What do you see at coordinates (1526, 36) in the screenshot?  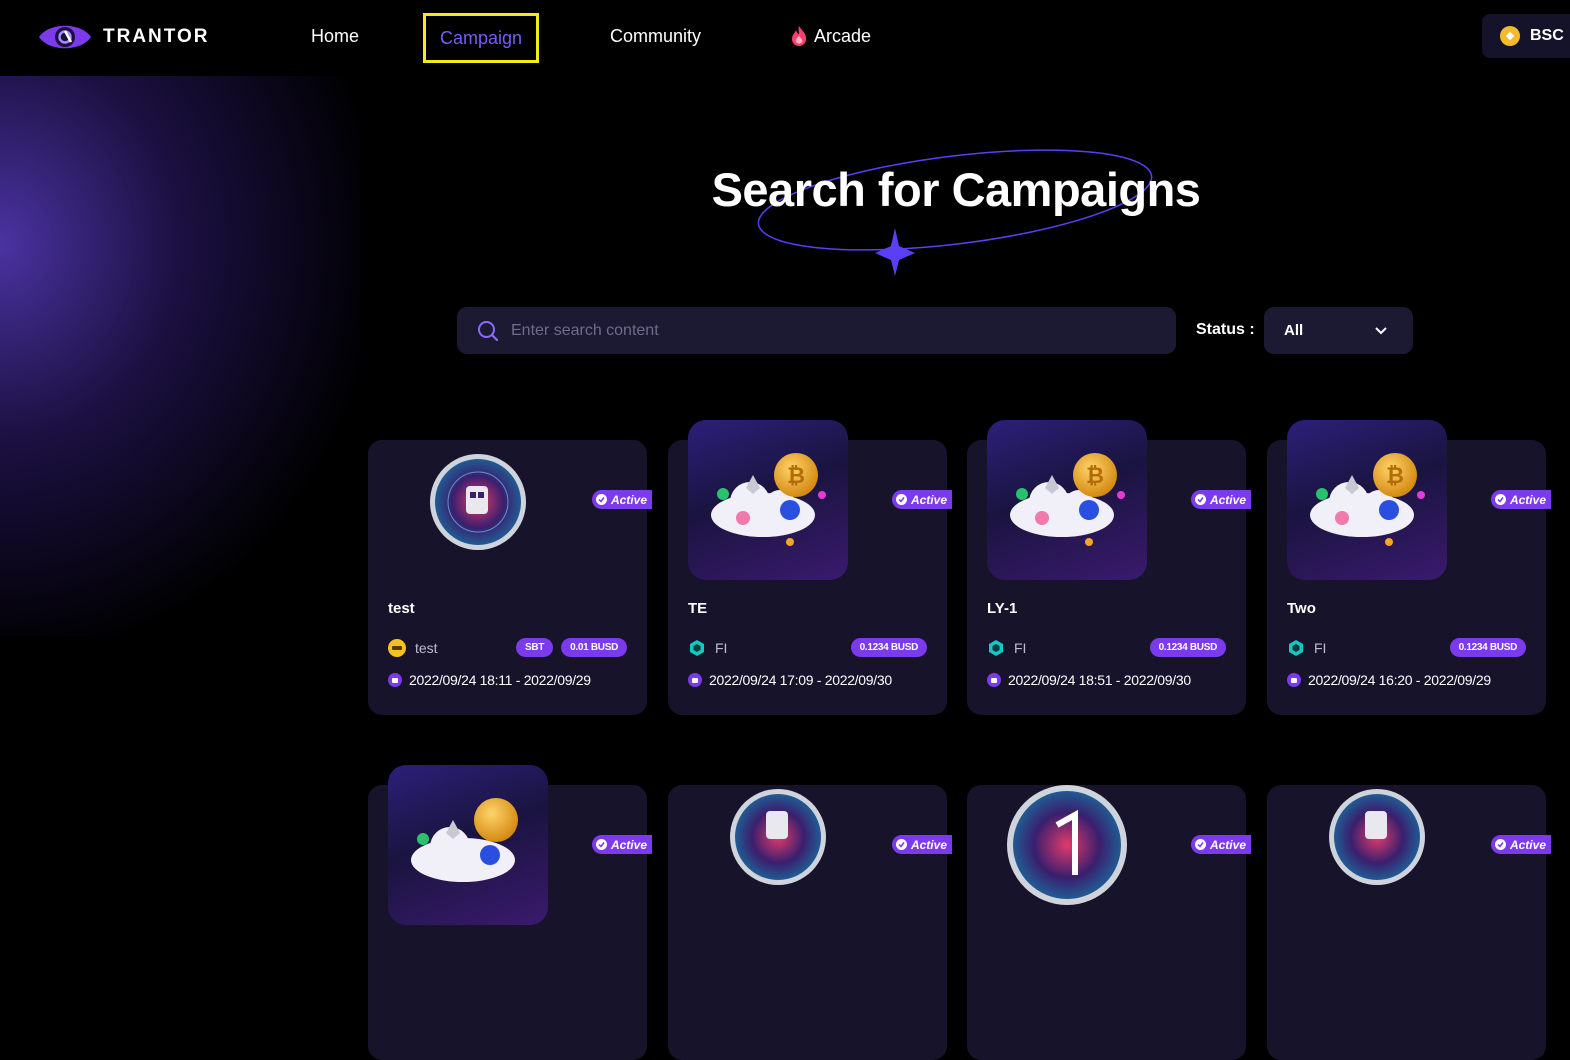 I see `network-selector: BSC` at bounding box center [1526, 36].